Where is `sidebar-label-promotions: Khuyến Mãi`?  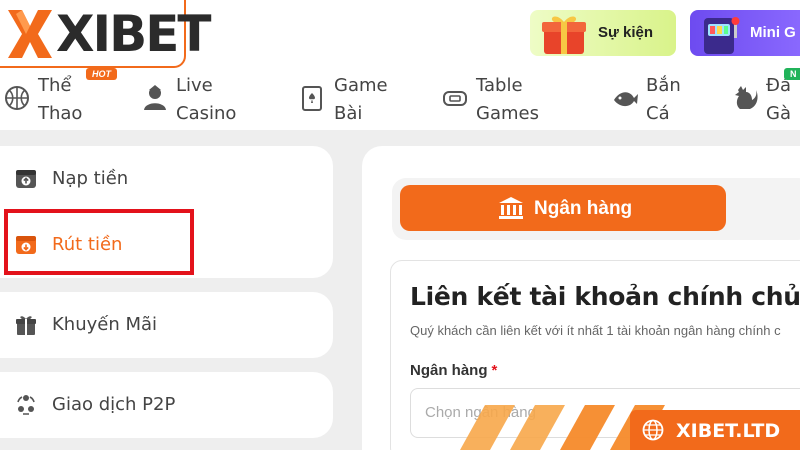 sidebar-label-promotions: Khuyến Mãi is located at coordinates (105, 324).